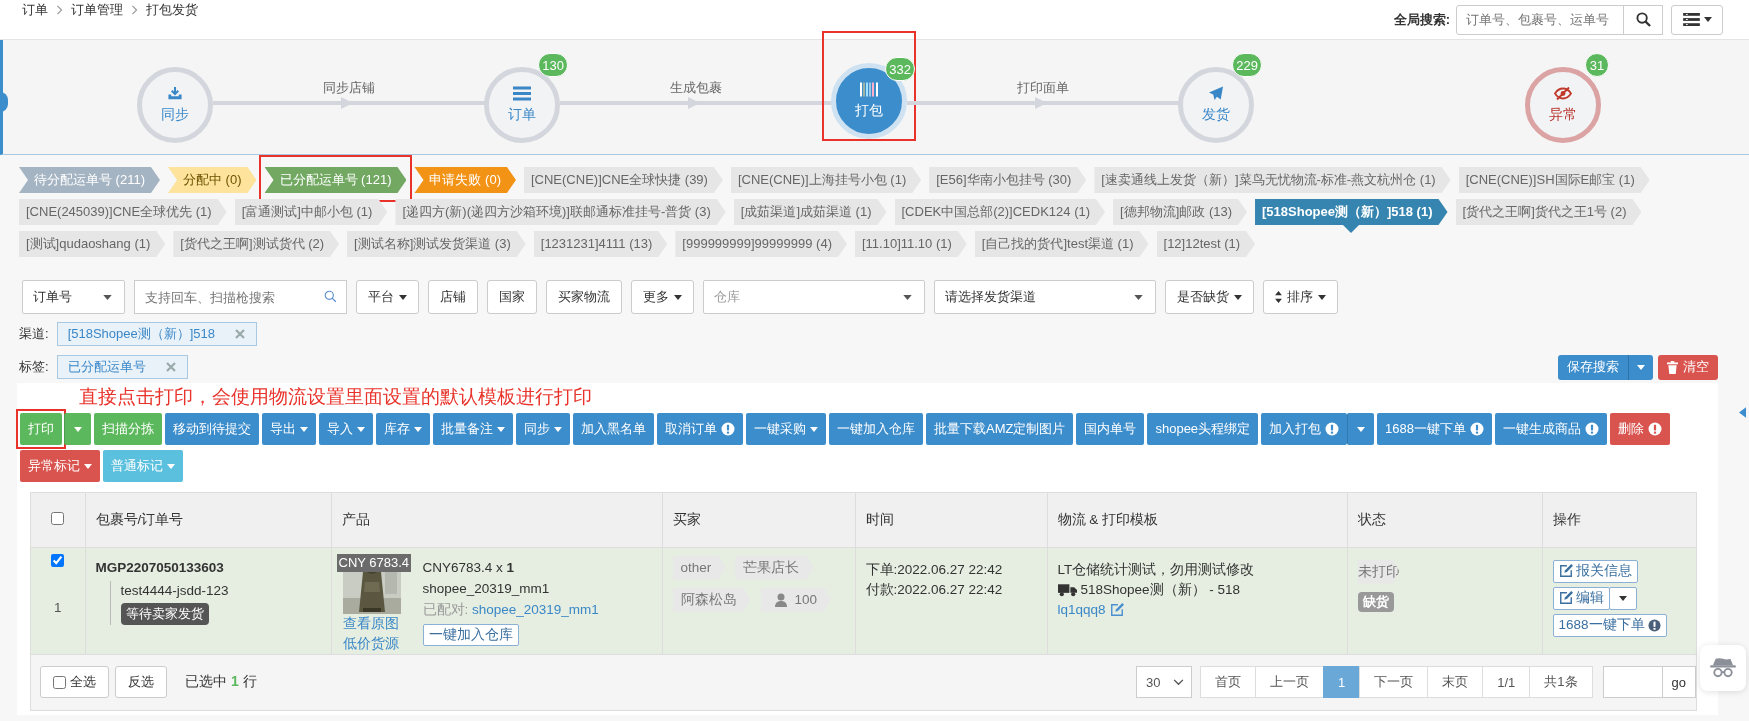  I want to click on toolbar-button: 一键加入仓库, so click(876, 429).